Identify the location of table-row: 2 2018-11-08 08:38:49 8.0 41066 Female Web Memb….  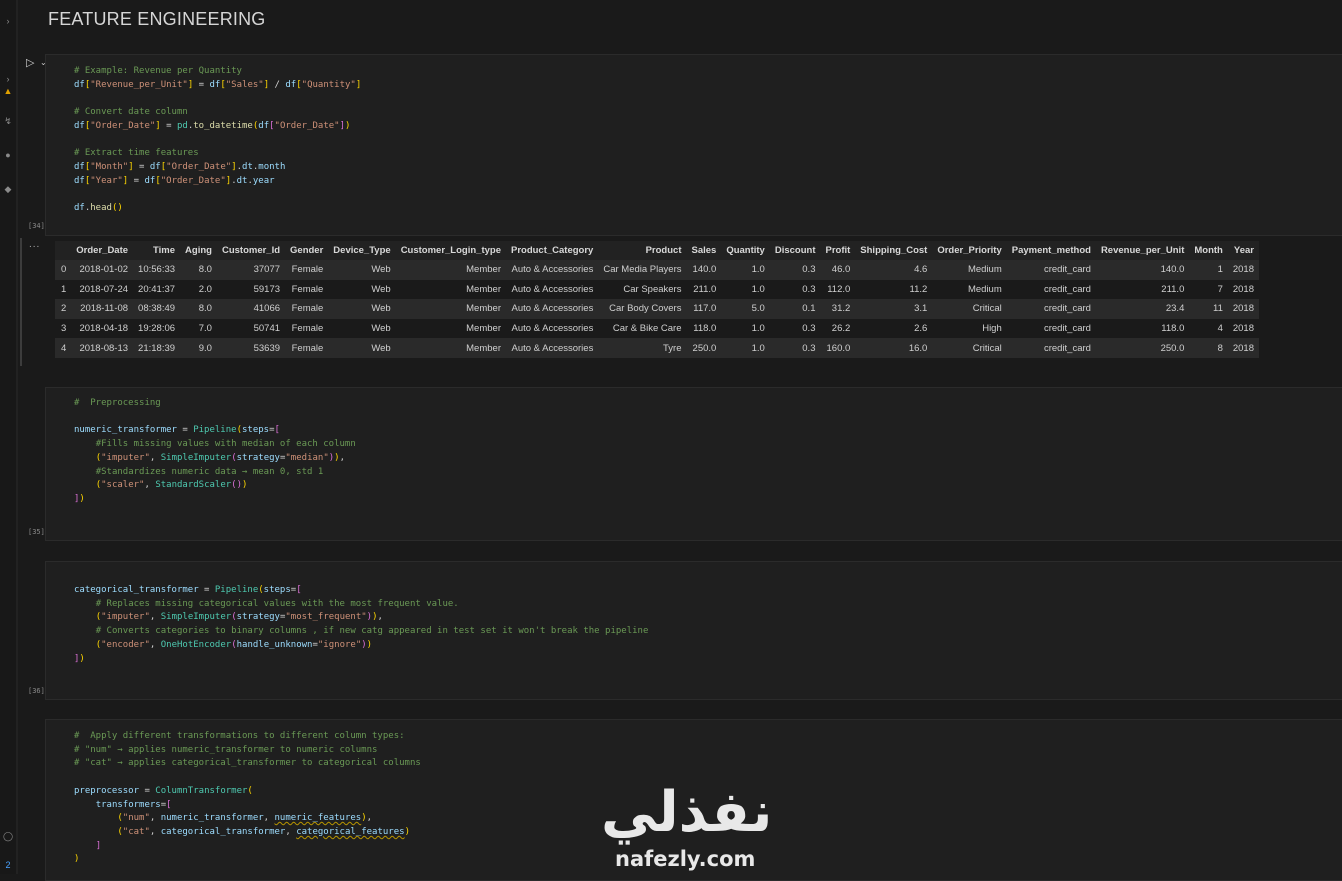
(657, 309).